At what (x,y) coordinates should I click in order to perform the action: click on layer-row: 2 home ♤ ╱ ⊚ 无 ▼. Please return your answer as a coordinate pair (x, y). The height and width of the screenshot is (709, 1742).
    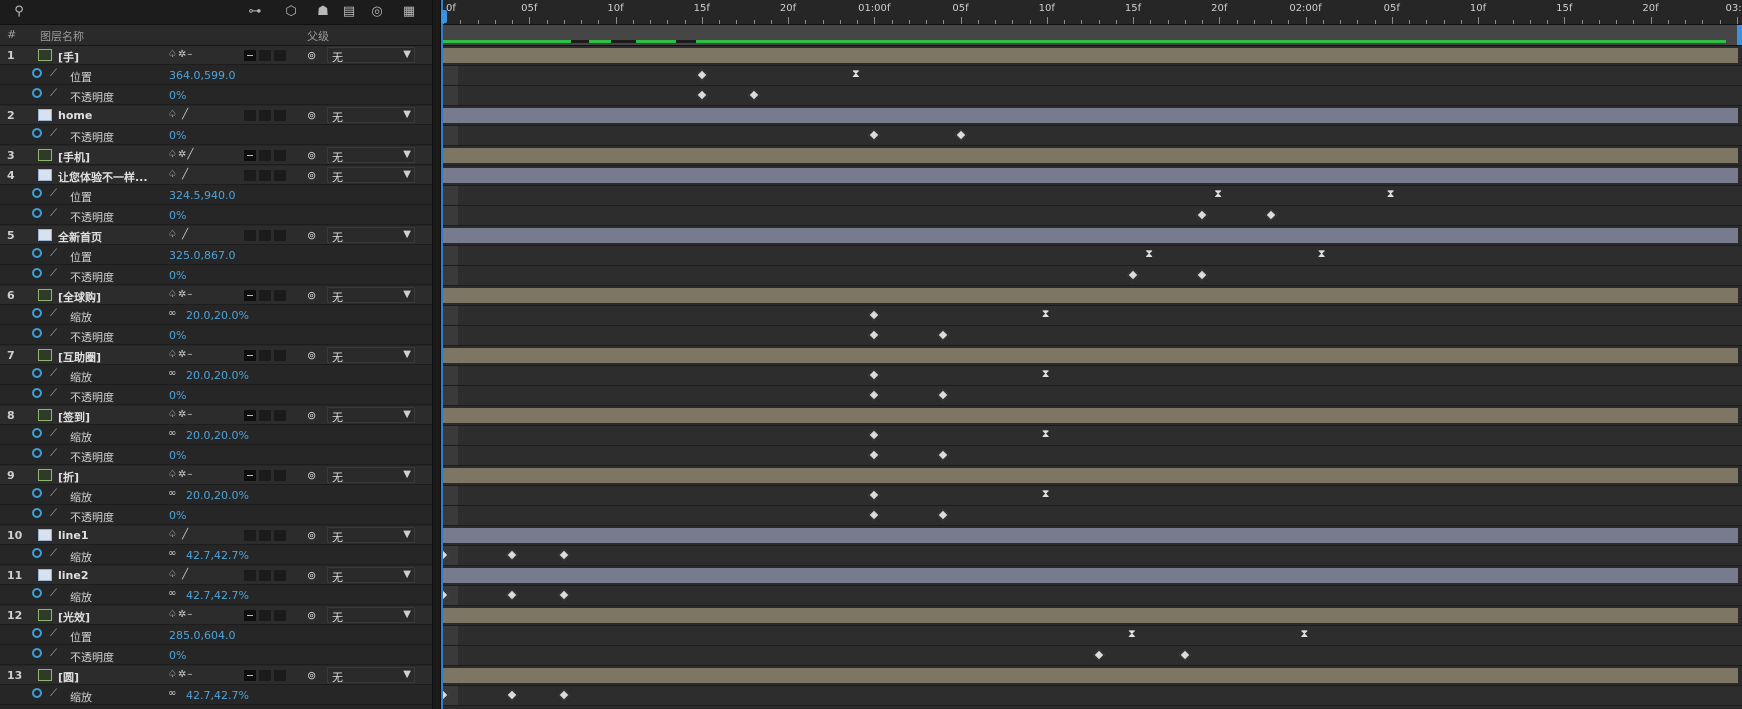
    Looking at the image, I should click on (216, 115).